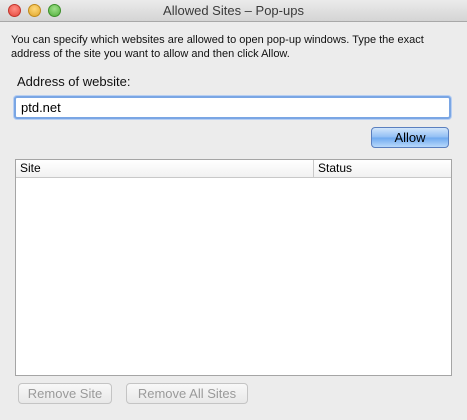 This screenshot has width=467, height=420. I want to click on address-label: Address of website:, so click(74, 81).